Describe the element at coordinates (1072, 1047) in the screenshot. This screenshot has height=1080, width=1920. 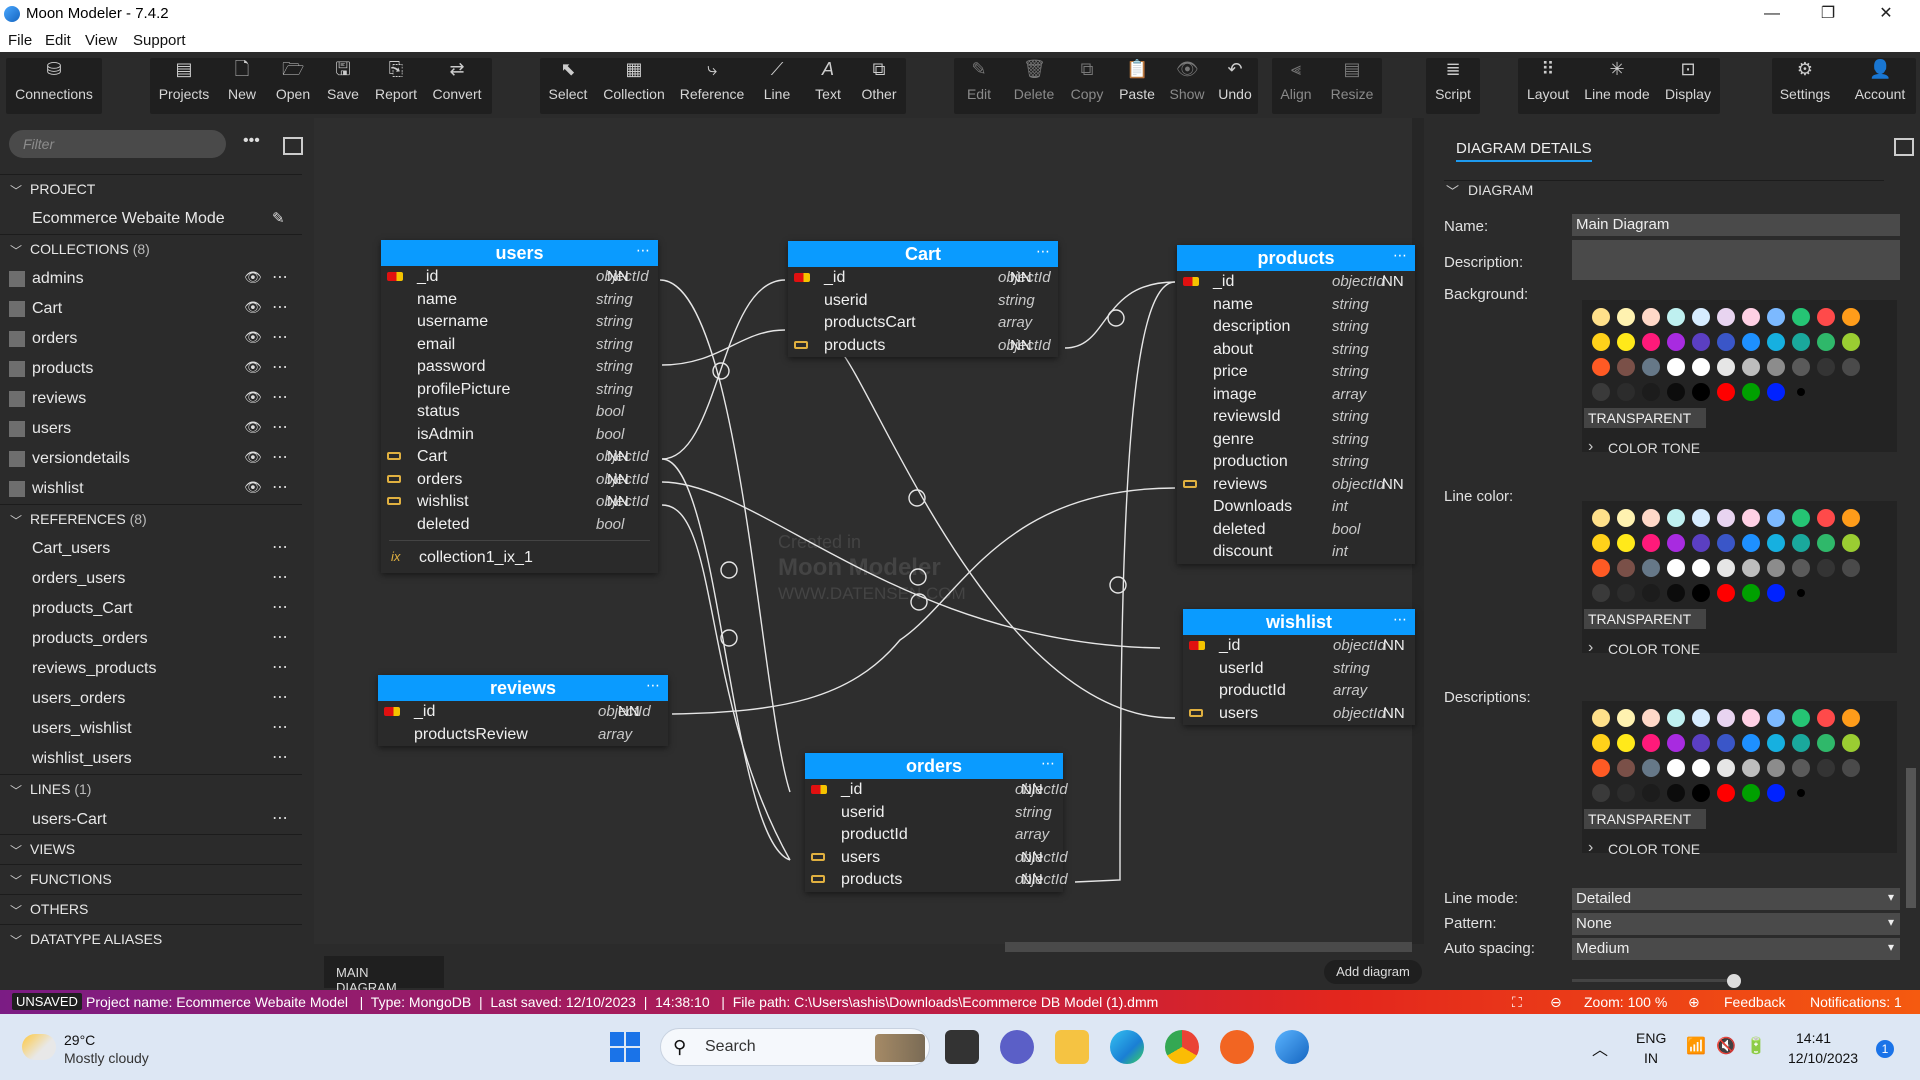
I see `file-explorer-icon` at that location.